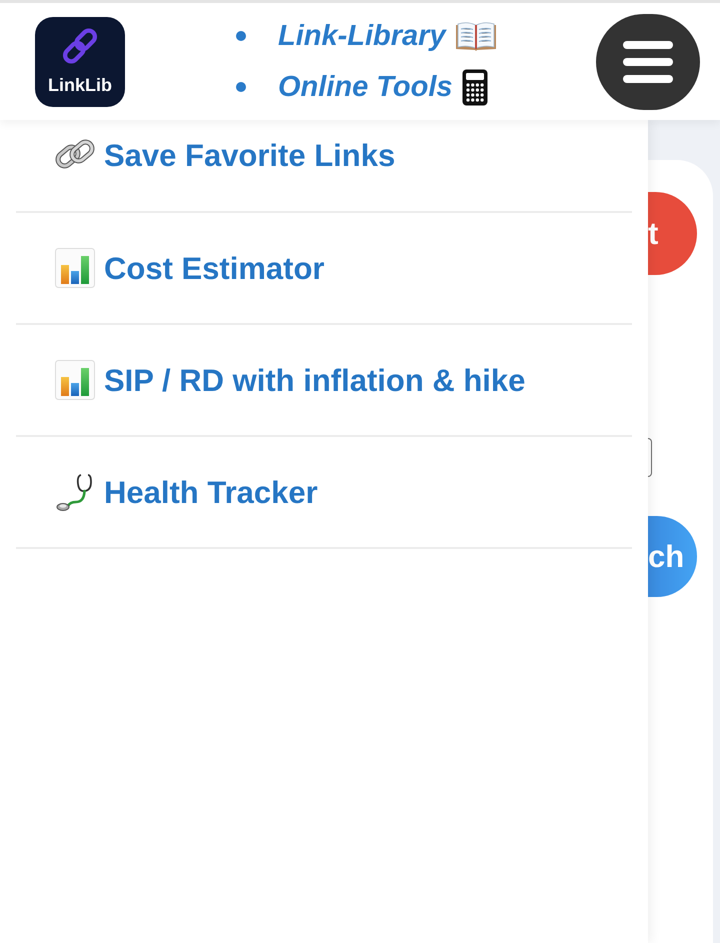 This screenshot has width=720, height=943. I want to click on open-book-icon, so click(475, 36).